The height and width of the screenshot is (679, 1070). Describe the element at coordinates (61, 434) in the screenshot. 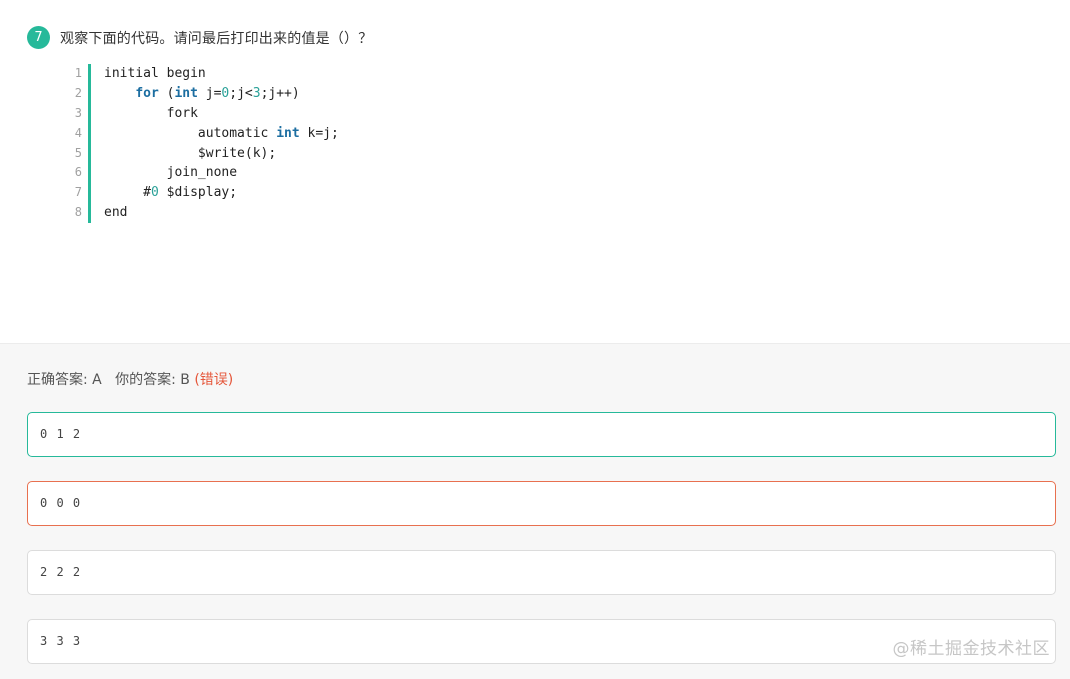

I see `option-text: 0 1 2` at that location.